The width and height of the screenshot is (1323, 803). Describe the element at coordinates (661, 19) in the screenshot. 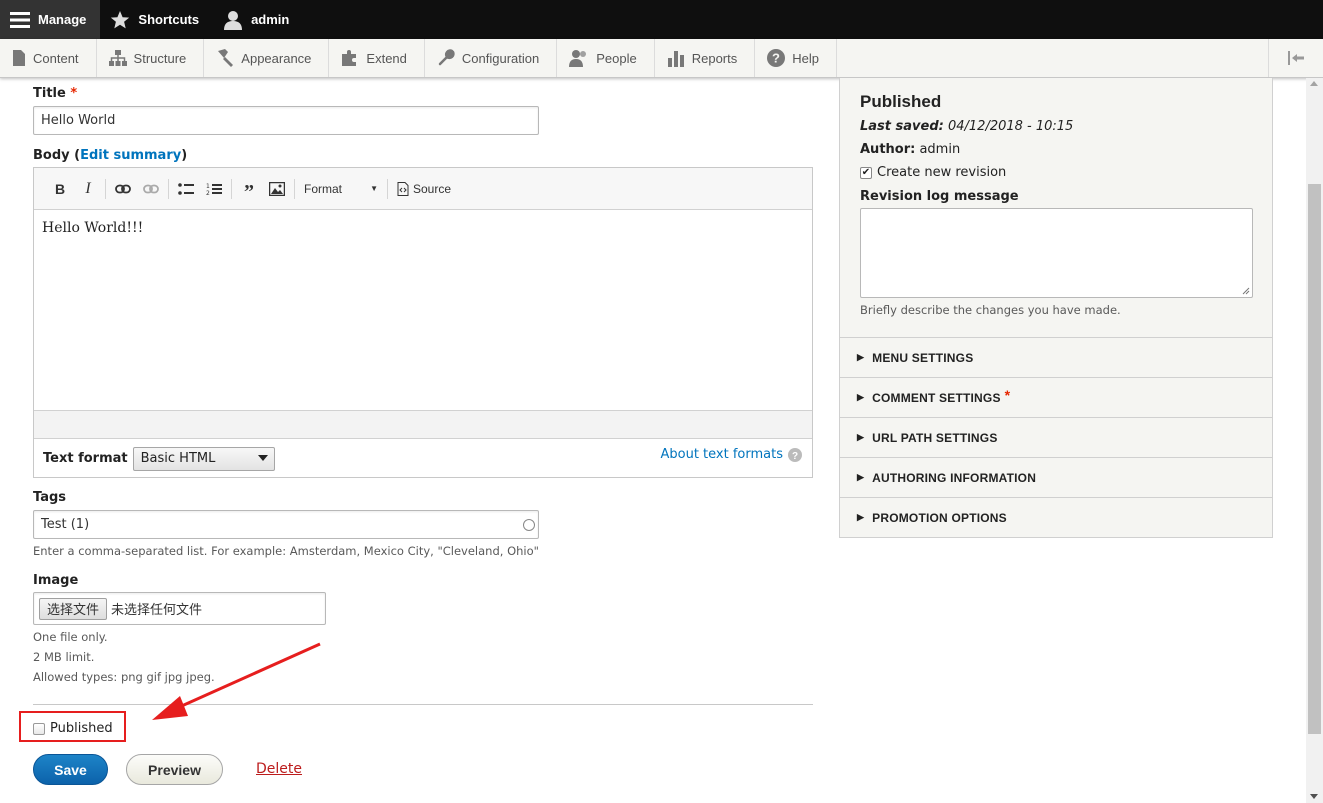

I see `admin-toolbar: Manage Shortcuts admin` at that location.